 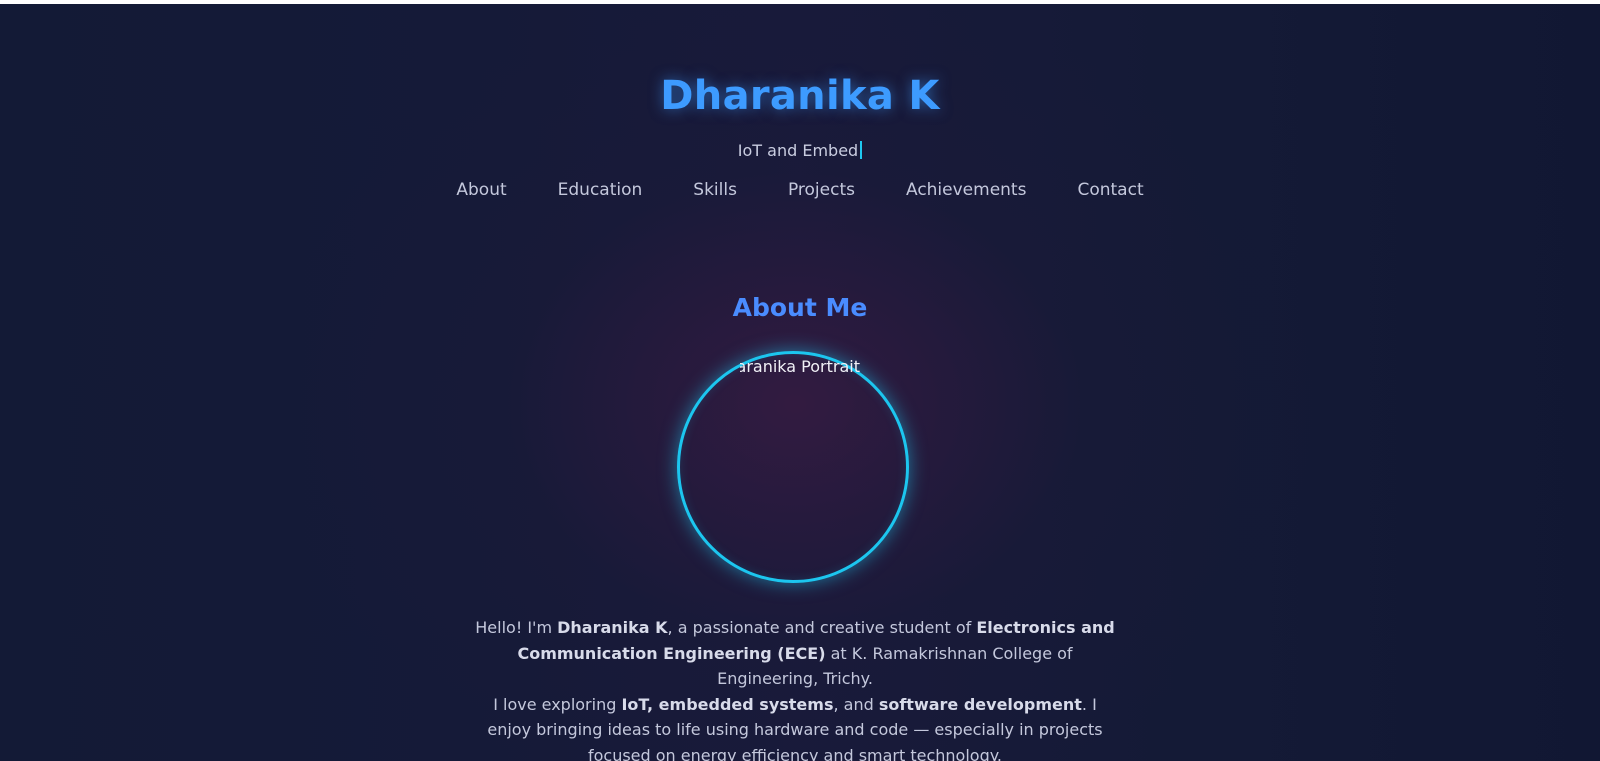 What do you see at coordinates (822, 627) in the screenshot?
I see `text-span: , a passionate and creative student of` at bounding box center [822, 627].